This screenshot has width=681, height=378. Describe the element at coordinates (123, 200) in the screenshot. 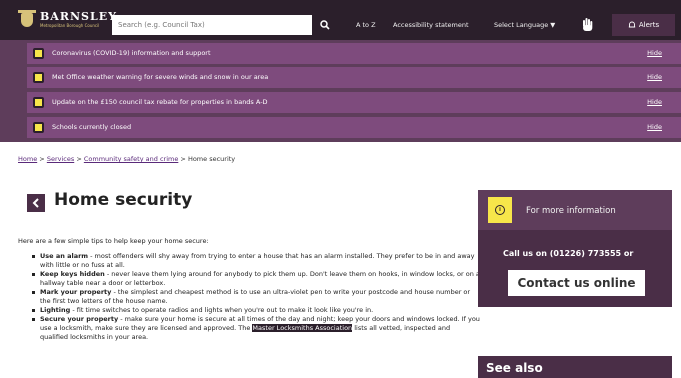

I see `page-title: Home security` at that location.